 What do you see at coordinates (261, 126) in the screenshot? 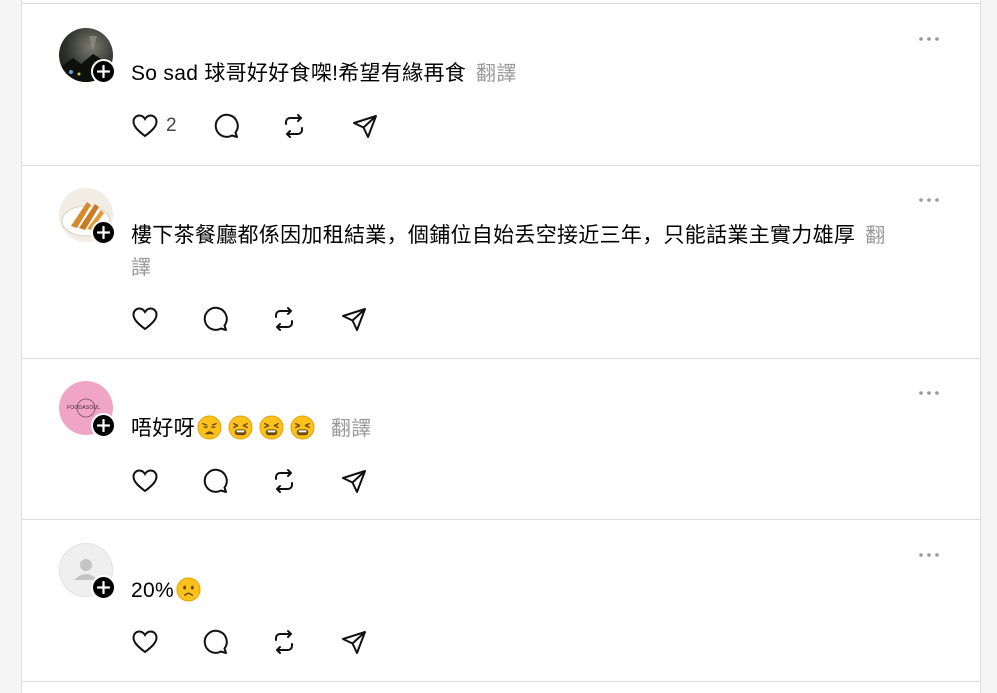
I see `post-actions: 2` at bounding box center [261, 126].